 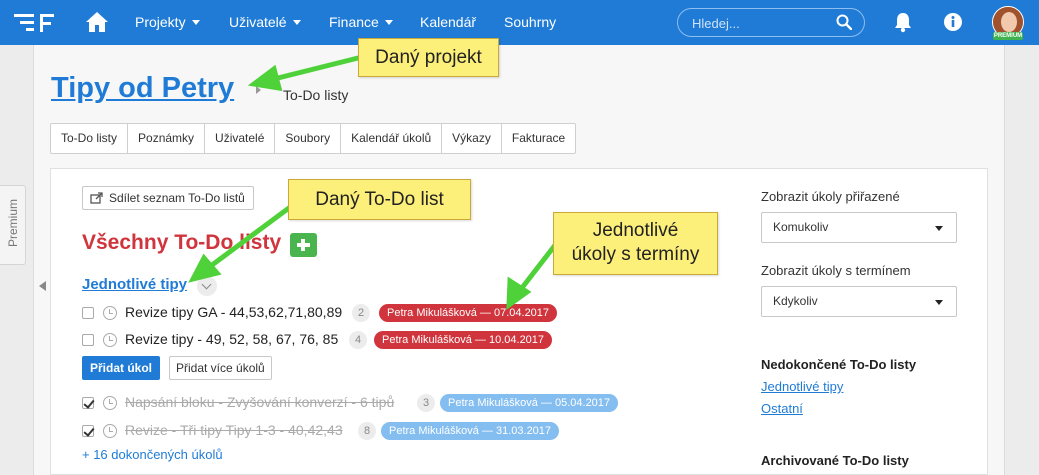 I want to click on premium-badge: PREMIUM, so click(x=1008, y=36).